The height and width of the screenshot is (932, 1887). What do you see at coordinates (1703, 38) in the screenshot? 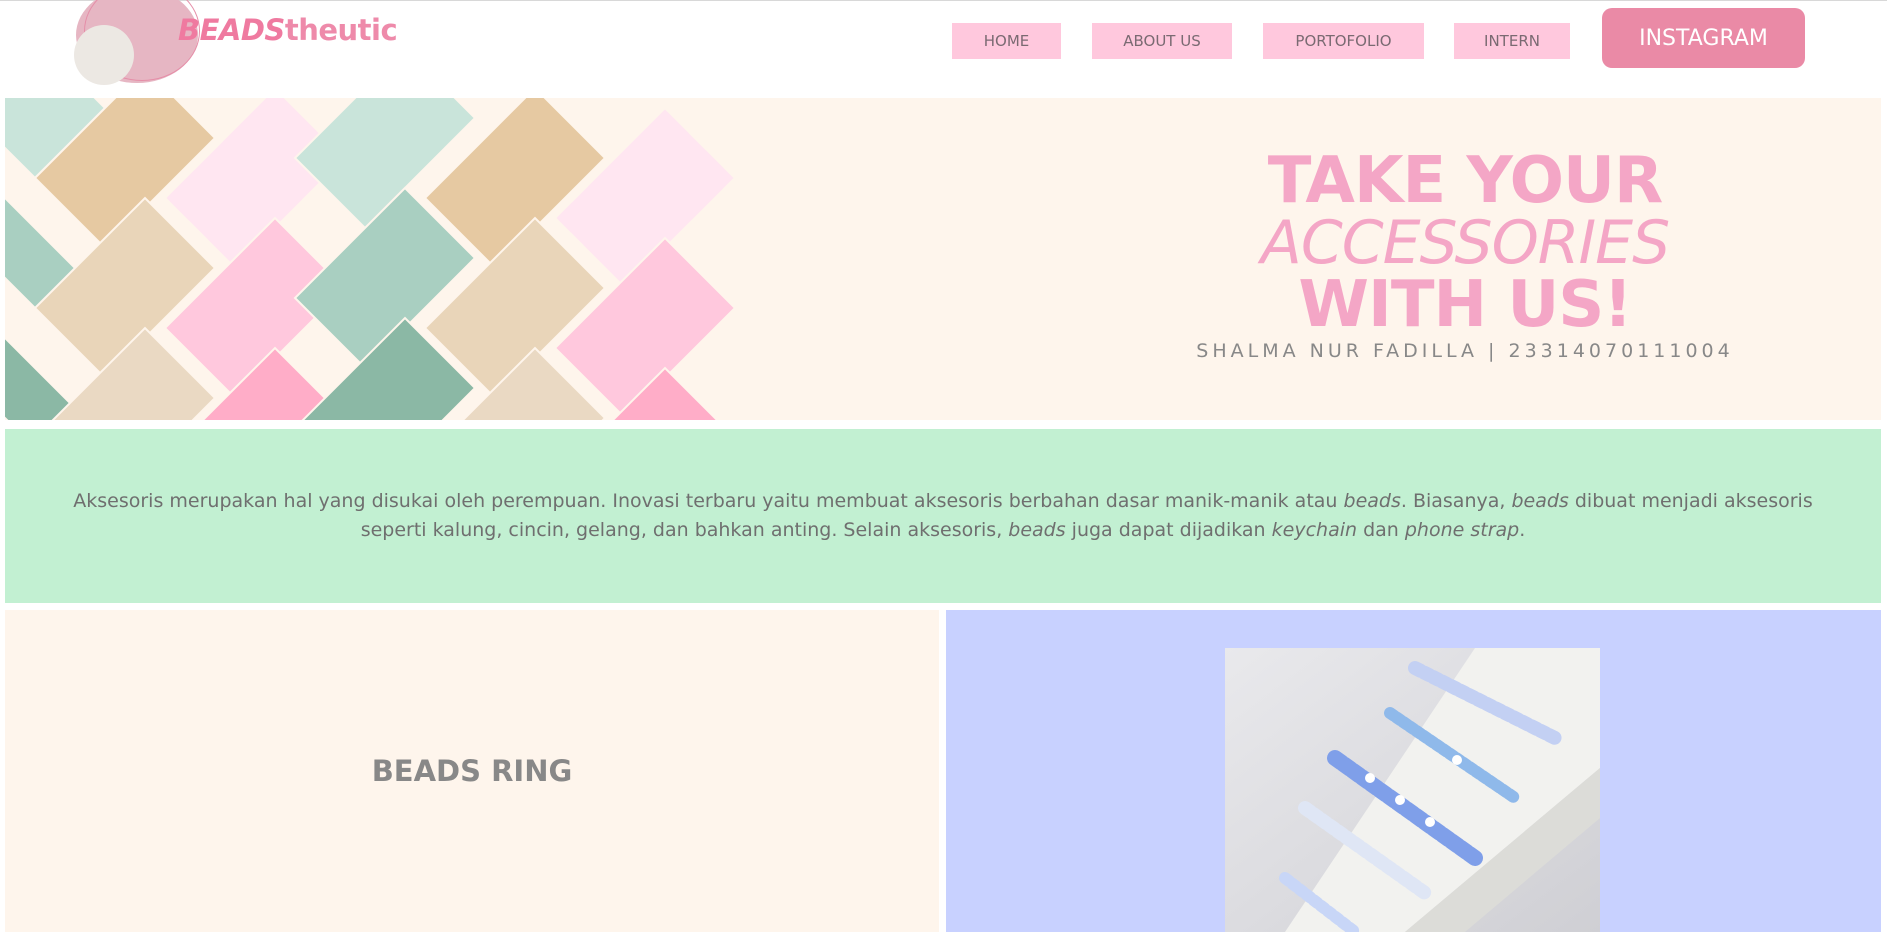
I see `instagram-button: INSTAGRAM` at bounding box center [1703, 38].